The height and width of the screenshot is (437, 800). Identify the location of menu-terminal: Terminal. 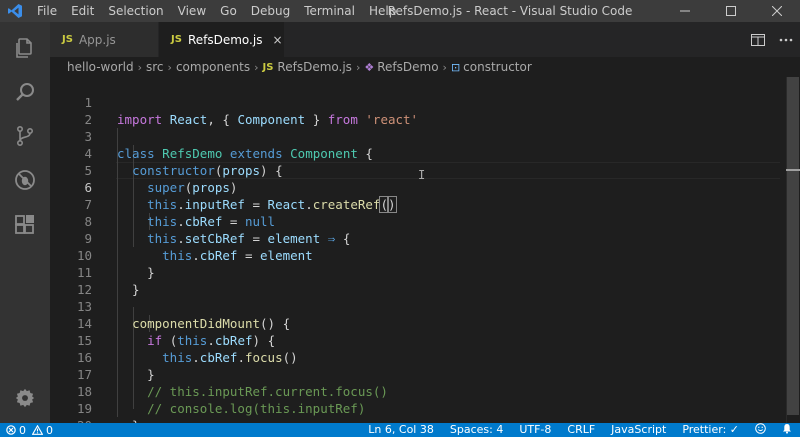
(329, 11).